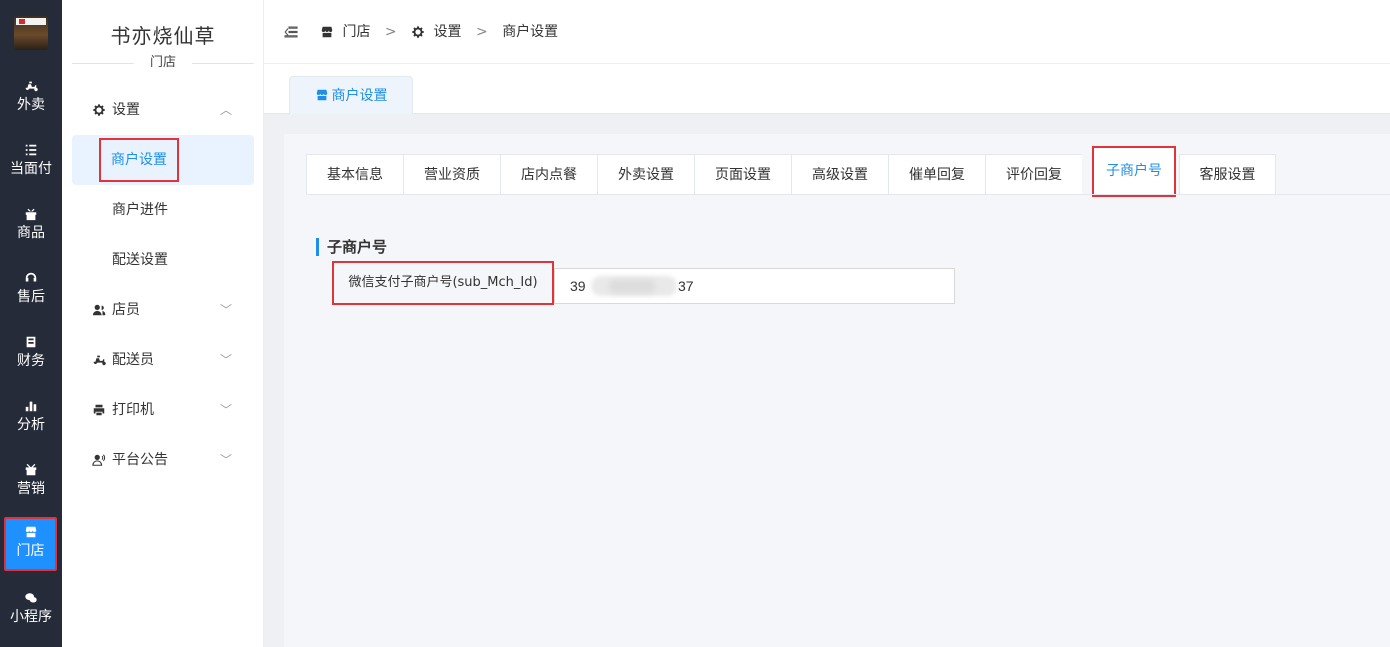 The height and width of the screenshot is (647, 1390). I want to click on sub-item-merchant-settings: 商户设置, so click(163, 160).